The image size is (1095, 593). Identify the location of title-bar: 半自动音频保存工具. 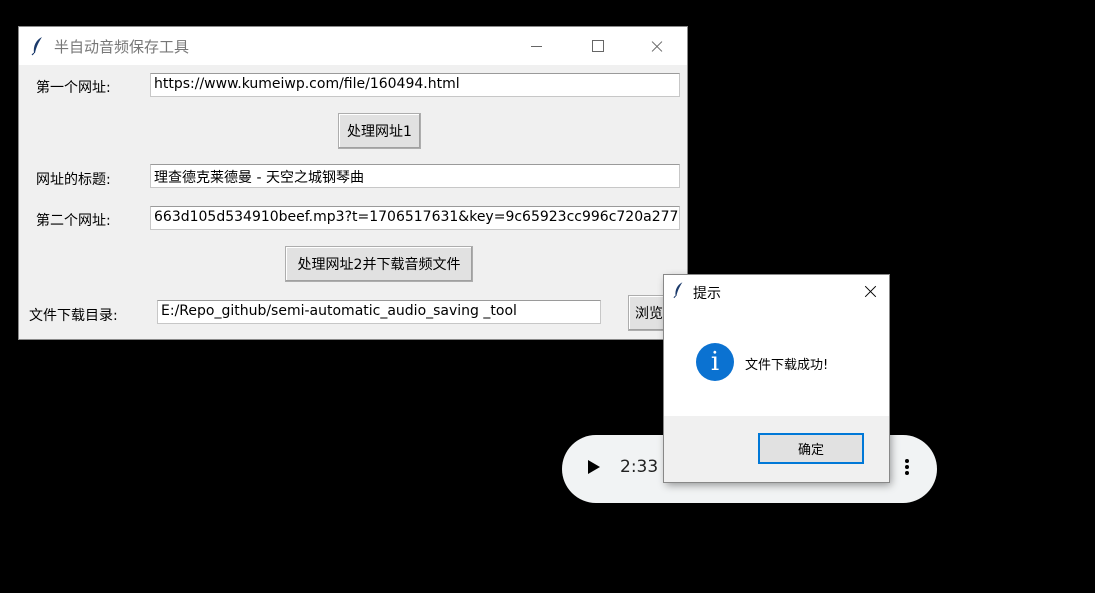
(353, 46).